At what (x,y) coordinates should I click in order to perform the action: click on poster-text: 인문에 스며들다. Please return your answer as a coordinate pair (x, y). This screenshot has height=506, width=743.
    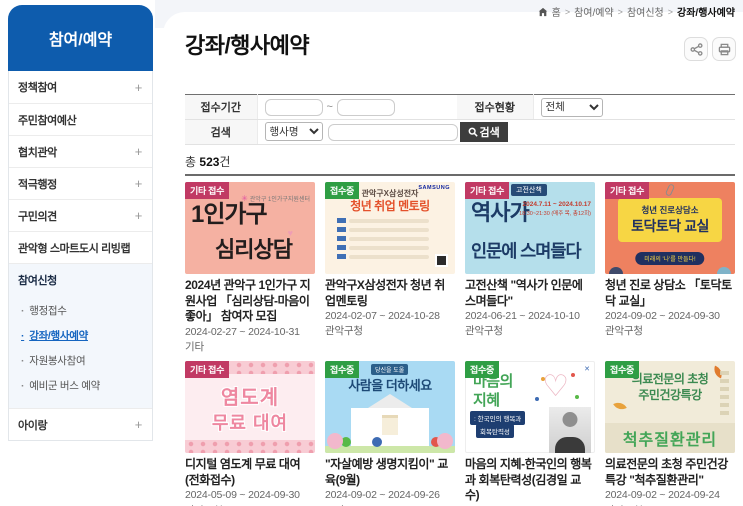
    Looking at the image, I should click on (526, 251).